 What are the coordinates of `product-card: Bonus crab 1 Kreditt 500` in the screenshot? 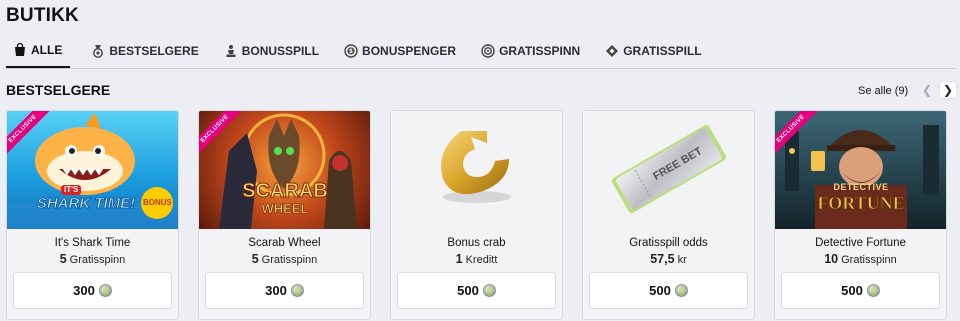 It's located at (476, 215).